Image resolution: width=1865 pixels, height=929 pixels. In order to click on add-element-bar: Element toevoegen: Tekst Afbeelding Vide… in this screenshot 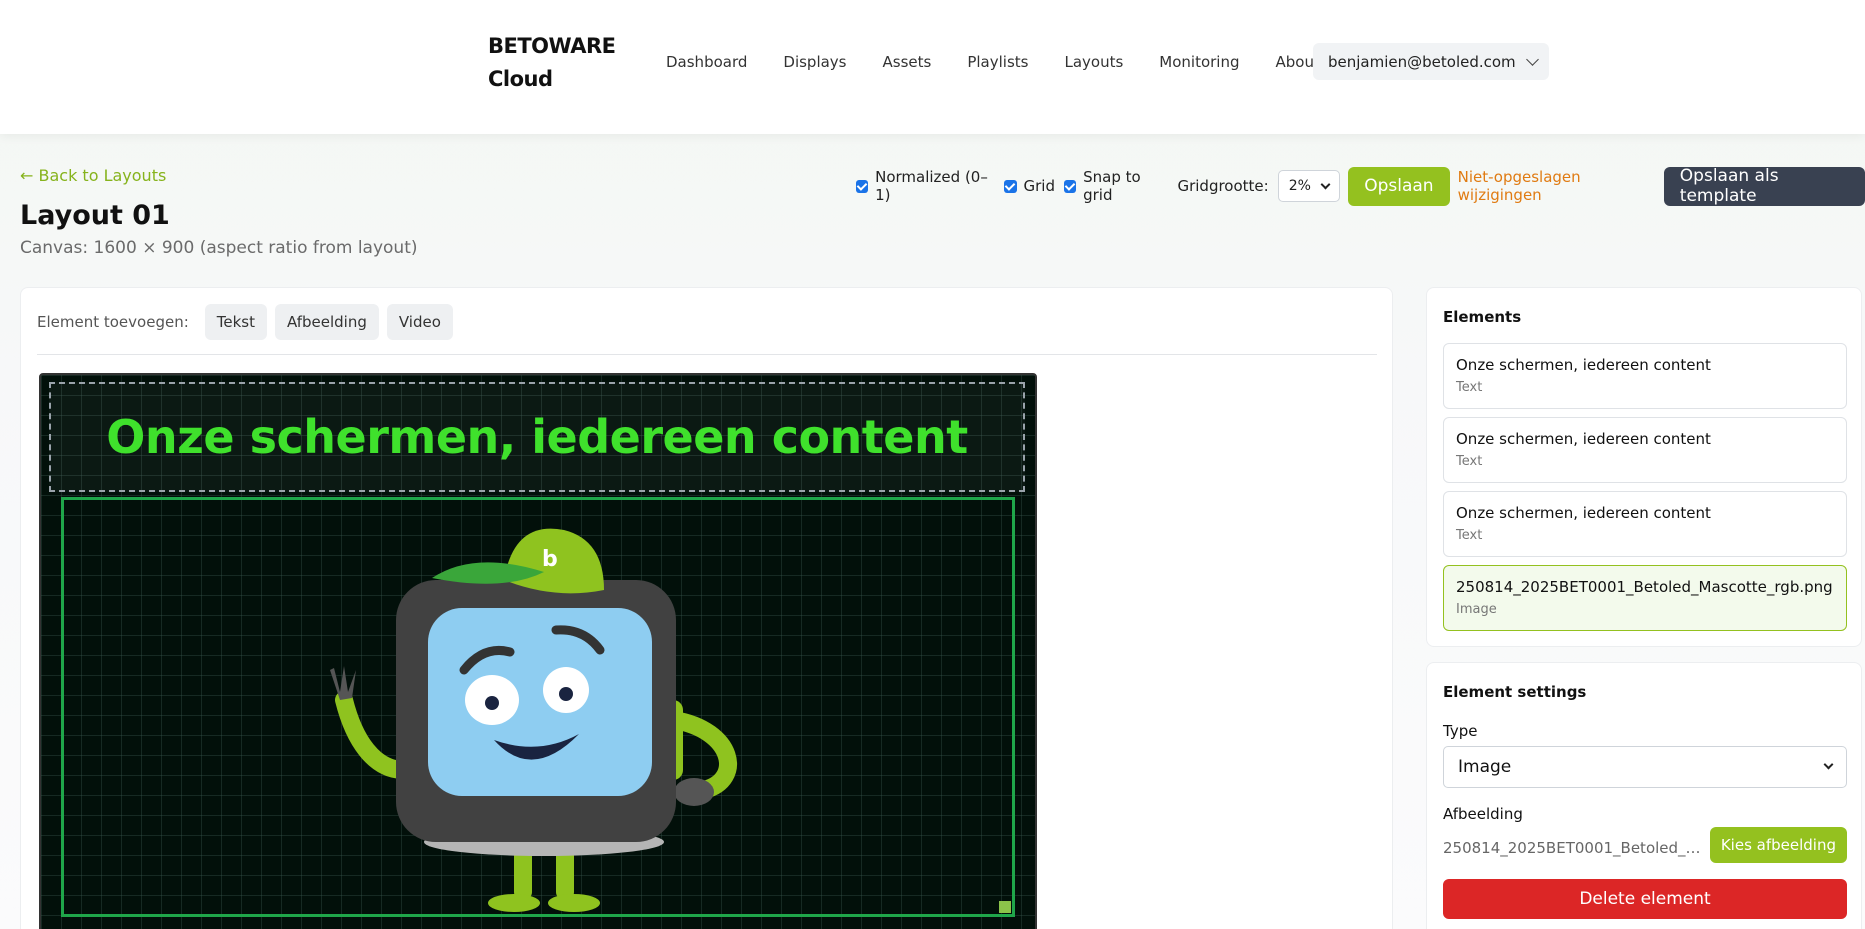, I will do `click(249, 322)`.